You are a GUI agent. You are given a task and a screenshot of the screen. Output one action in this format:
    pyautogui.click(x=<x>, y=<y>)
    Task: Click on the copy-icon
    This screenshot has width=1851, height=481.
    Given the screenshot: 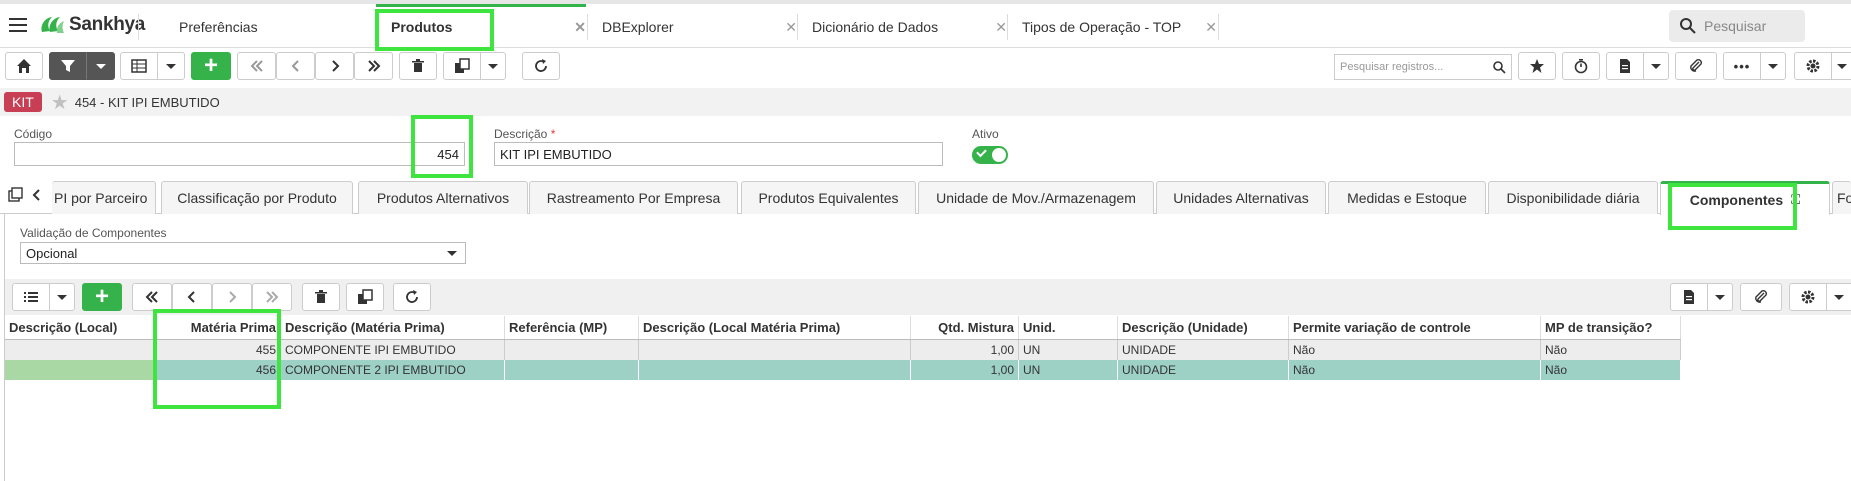 What is the action you would take?
    pyautogui.click(x=365, y=296)
    